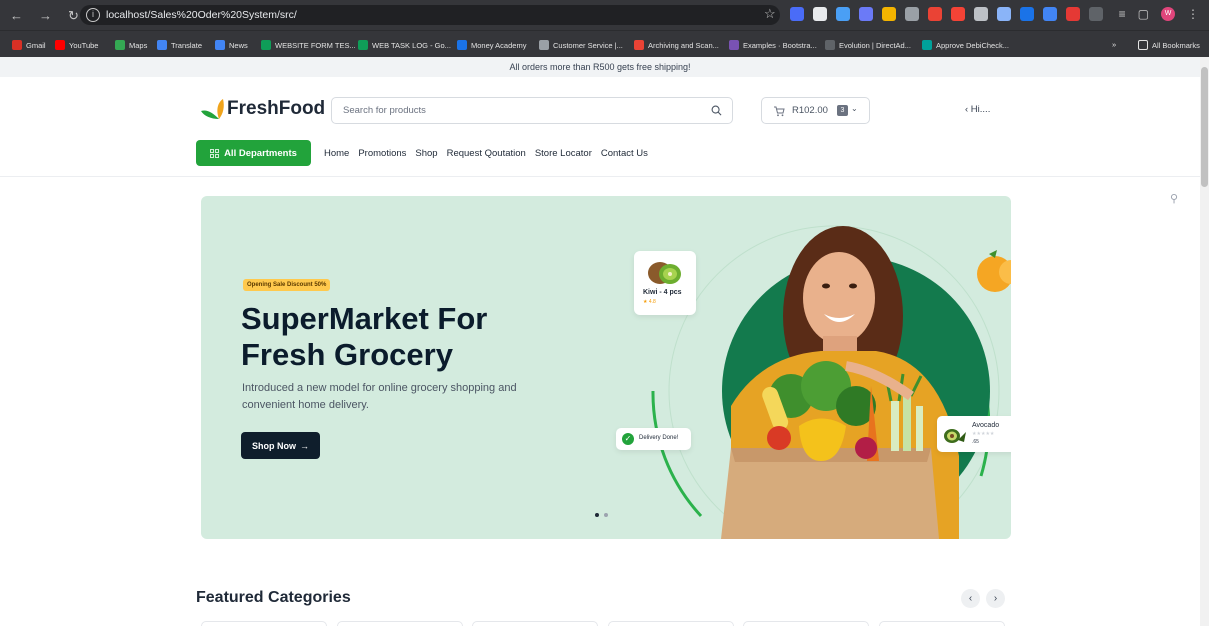 Image resolution: width=1209 pixels, height=626 pixels. Describe the element at coordinates (624, 153) in the screenshot. I see `nav-link-contact-us: Contact Us` at that location.